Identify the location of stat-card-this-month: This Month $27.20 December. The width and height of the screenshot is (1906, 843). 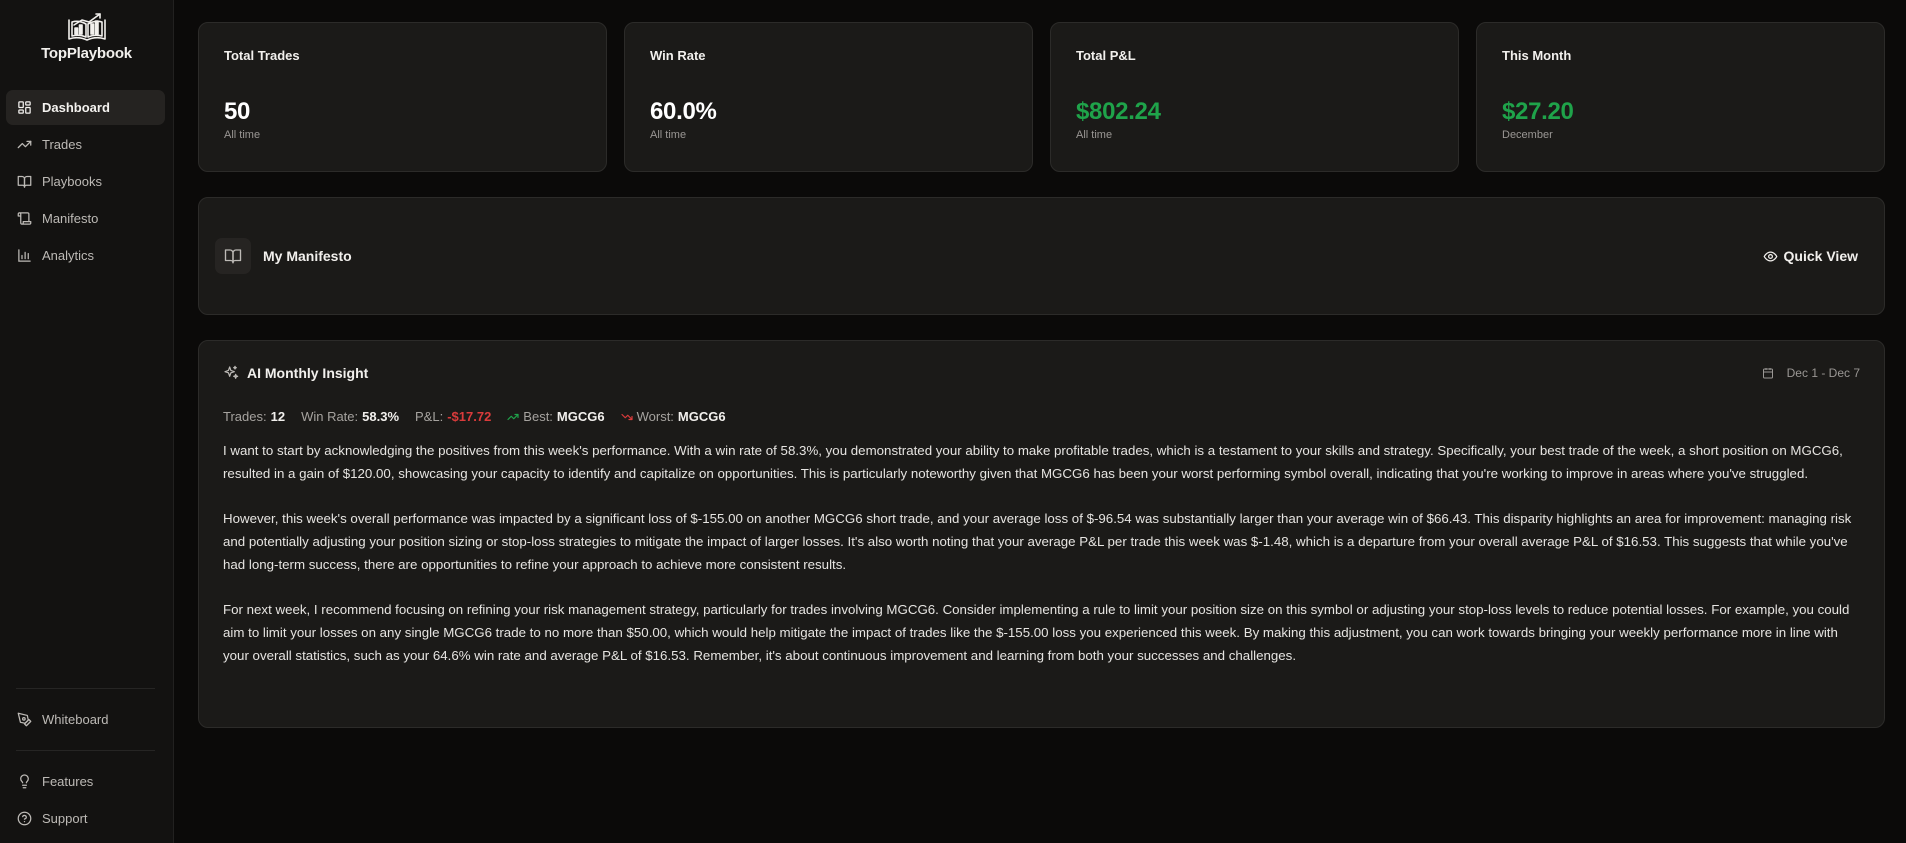
(1680, 97).